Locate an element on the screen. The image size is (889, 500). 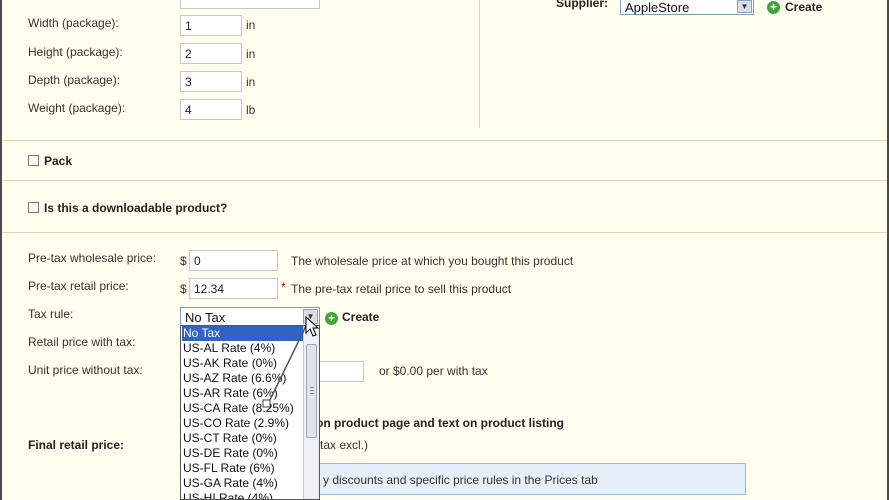
height-unit: in is located at coordinates (251, 54).